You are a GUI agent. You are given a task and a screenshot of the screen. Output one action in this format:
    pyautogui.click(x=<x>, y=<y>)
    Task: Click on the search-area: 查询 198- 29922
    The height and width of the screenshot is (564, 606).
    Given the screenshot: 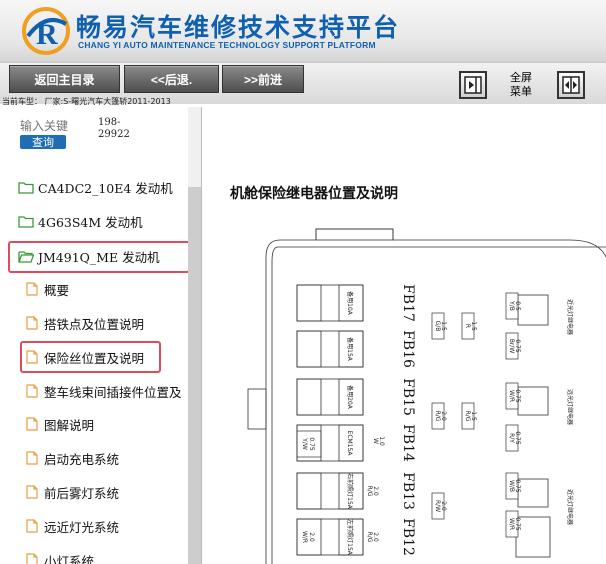 What is the action you would take?
    pyautogui.click(x=100, y=137)
    